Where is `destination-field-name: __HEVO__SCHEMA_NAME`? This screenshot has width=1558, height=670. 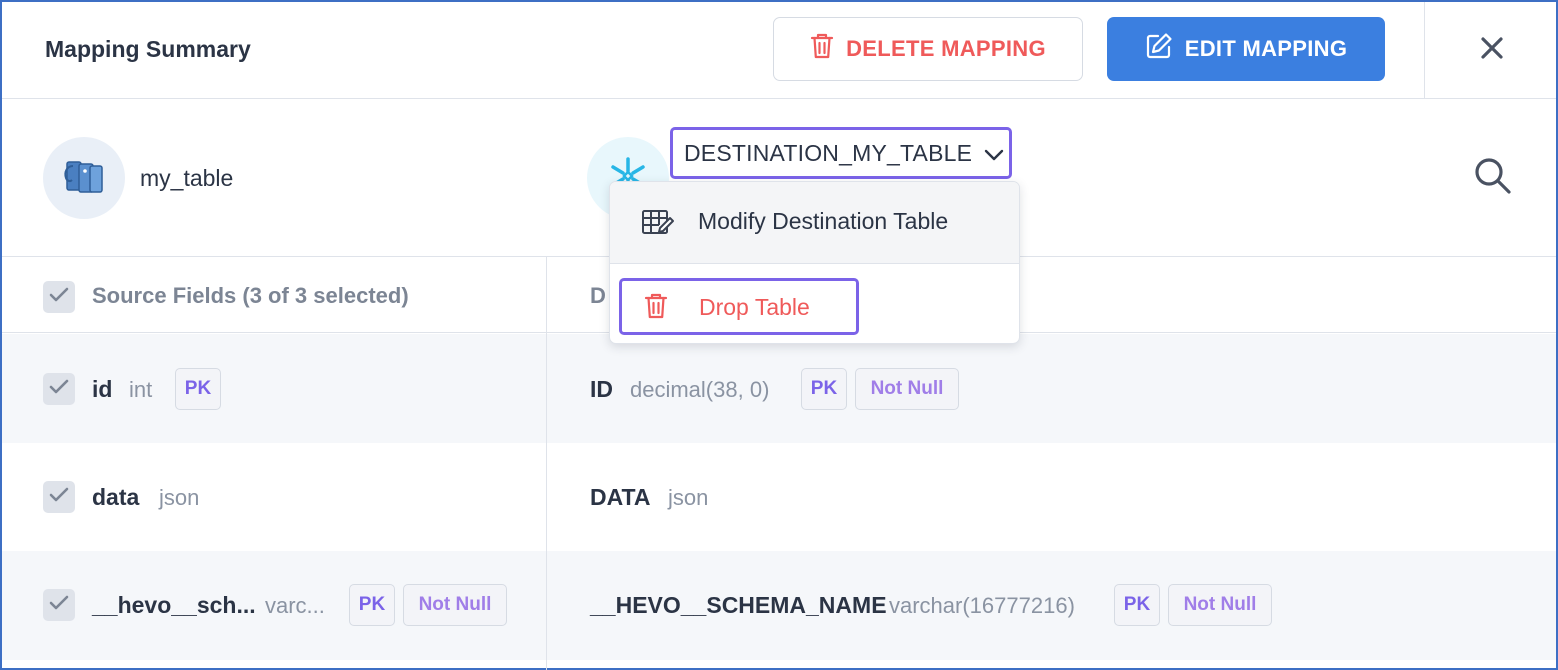
destination-field-name: __HEVO__SCHEMA_NAME is located at coordinates (738, 605).